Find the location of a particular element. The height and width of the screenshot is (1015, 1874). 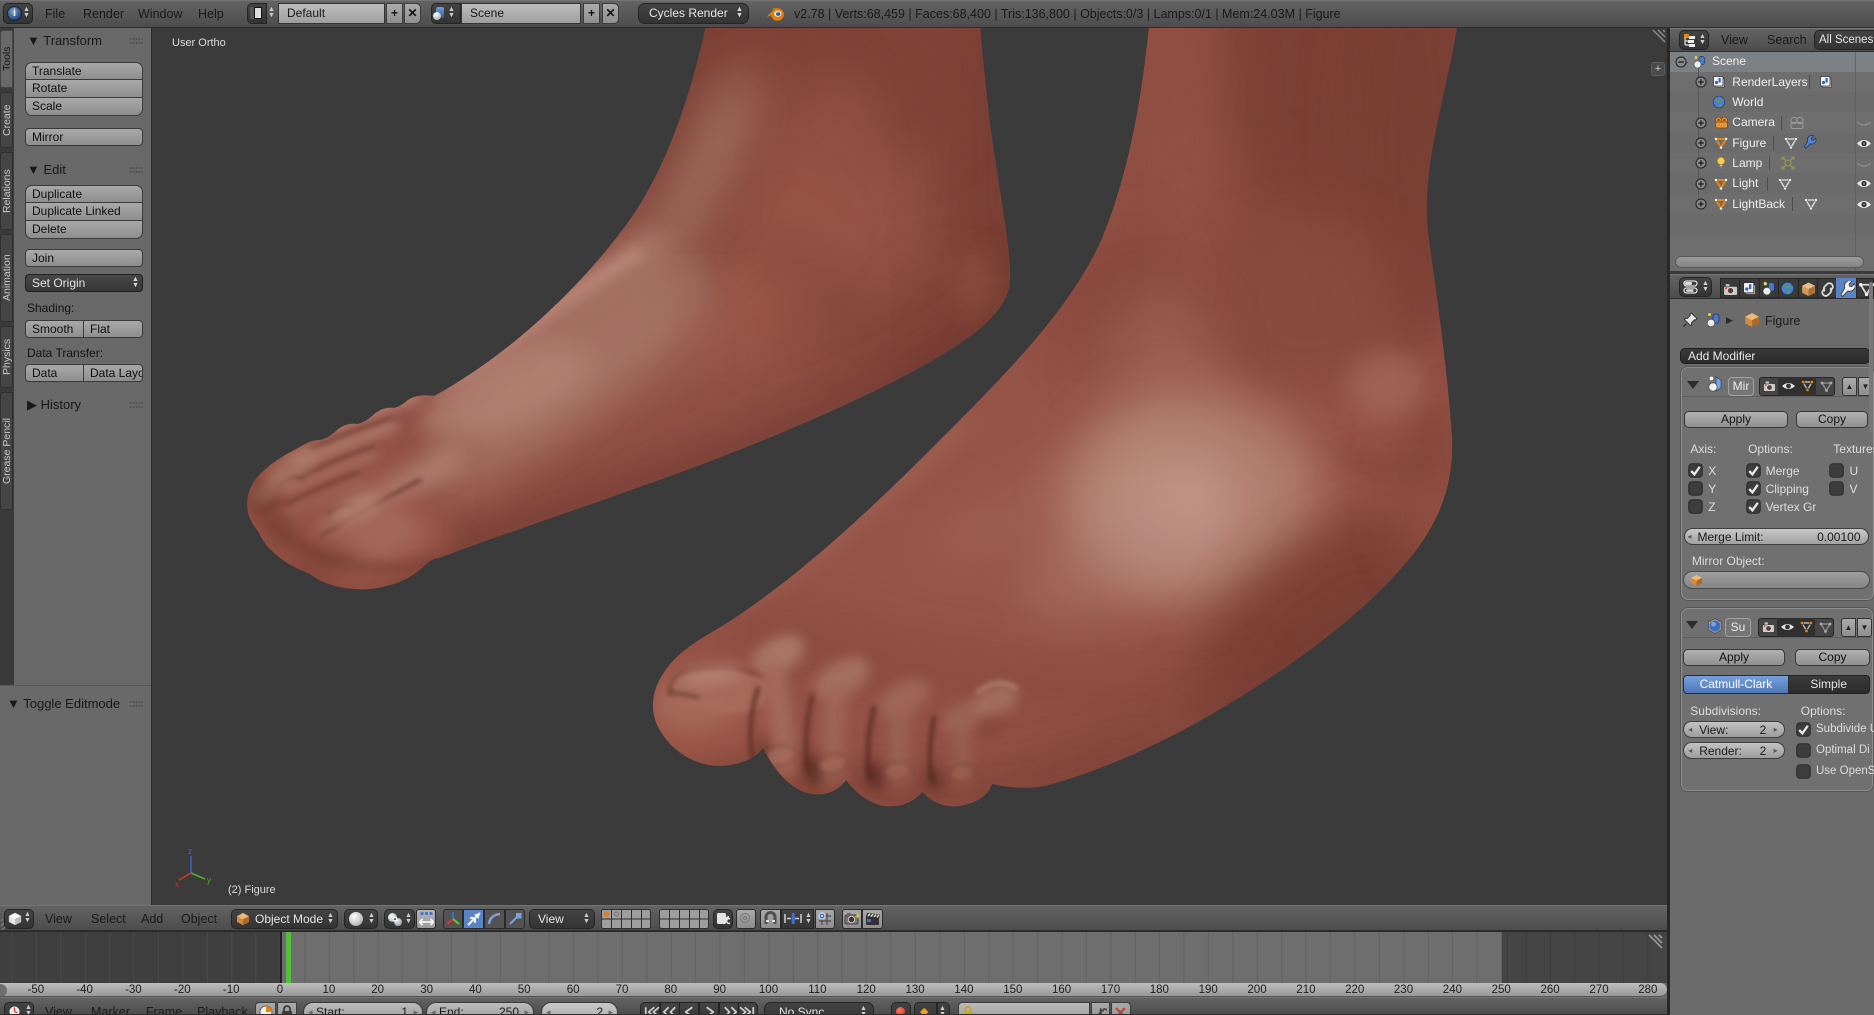

svg-text: z is located at coordinates (190, 851).